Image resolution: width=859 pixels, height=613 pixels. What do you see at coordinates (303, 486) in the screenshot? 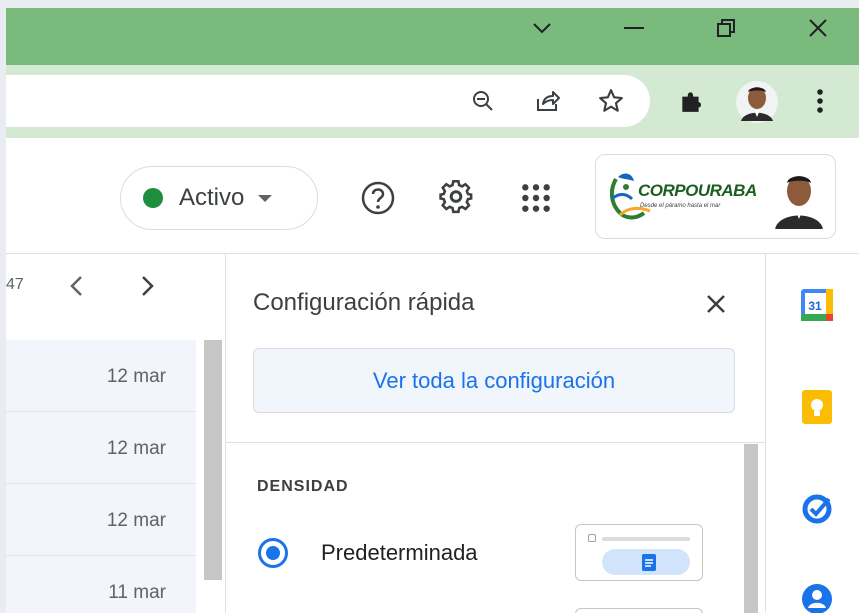
I see `density-section-label: DENSIDAD` at bounding box center [303, 486].